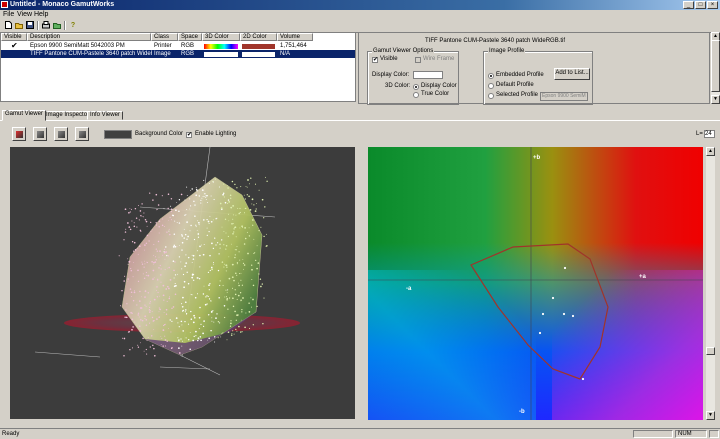 The height and width of the screenshot is (439, 720). Describe the element at coordinates (89, 37) in the screenshot. I see `col-description: Description` at that location.